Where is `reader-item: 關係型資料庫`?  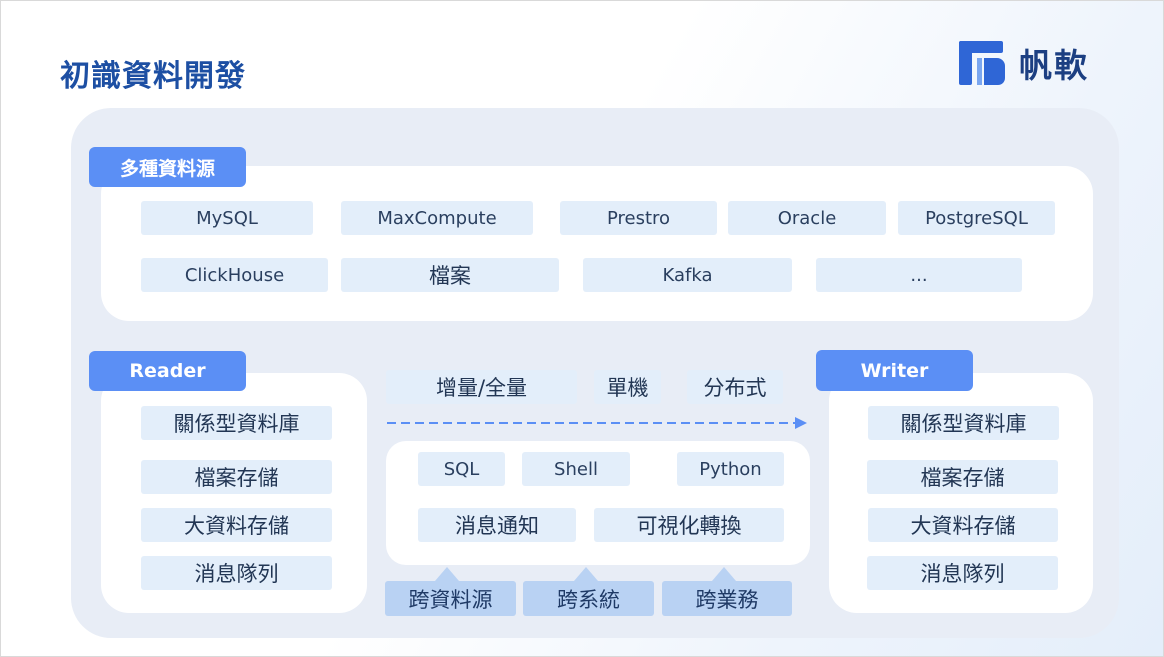 reader-item: 關係型資料庫 is located at coordinates (236, 423).